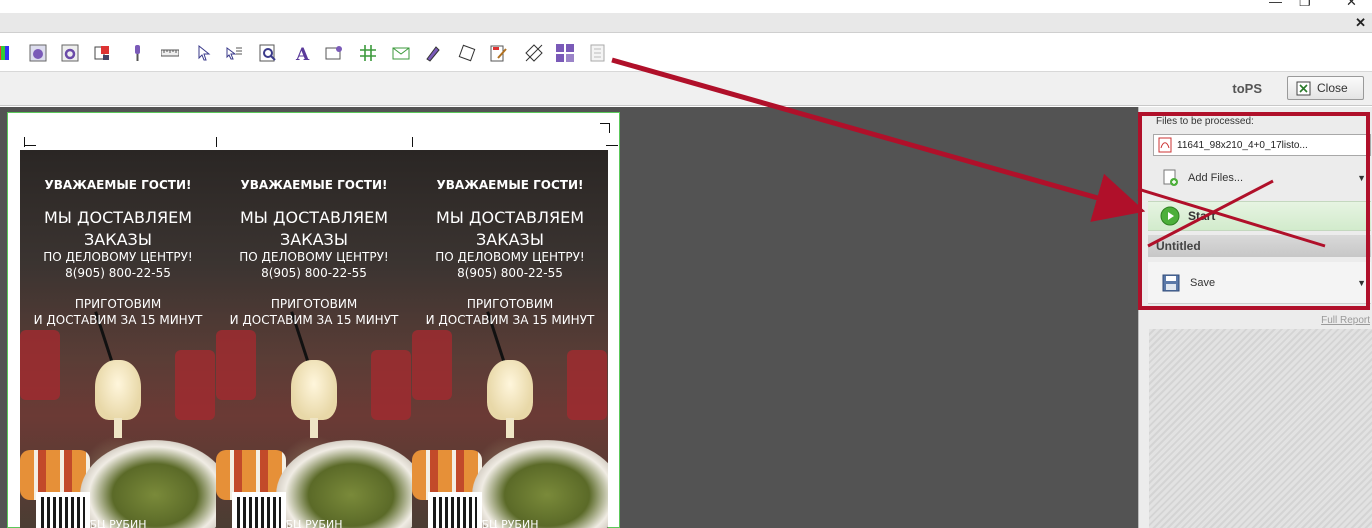 The height and width of the screenshot is (528, 1372). I want to click on checklist-icon, so click(598, 53).